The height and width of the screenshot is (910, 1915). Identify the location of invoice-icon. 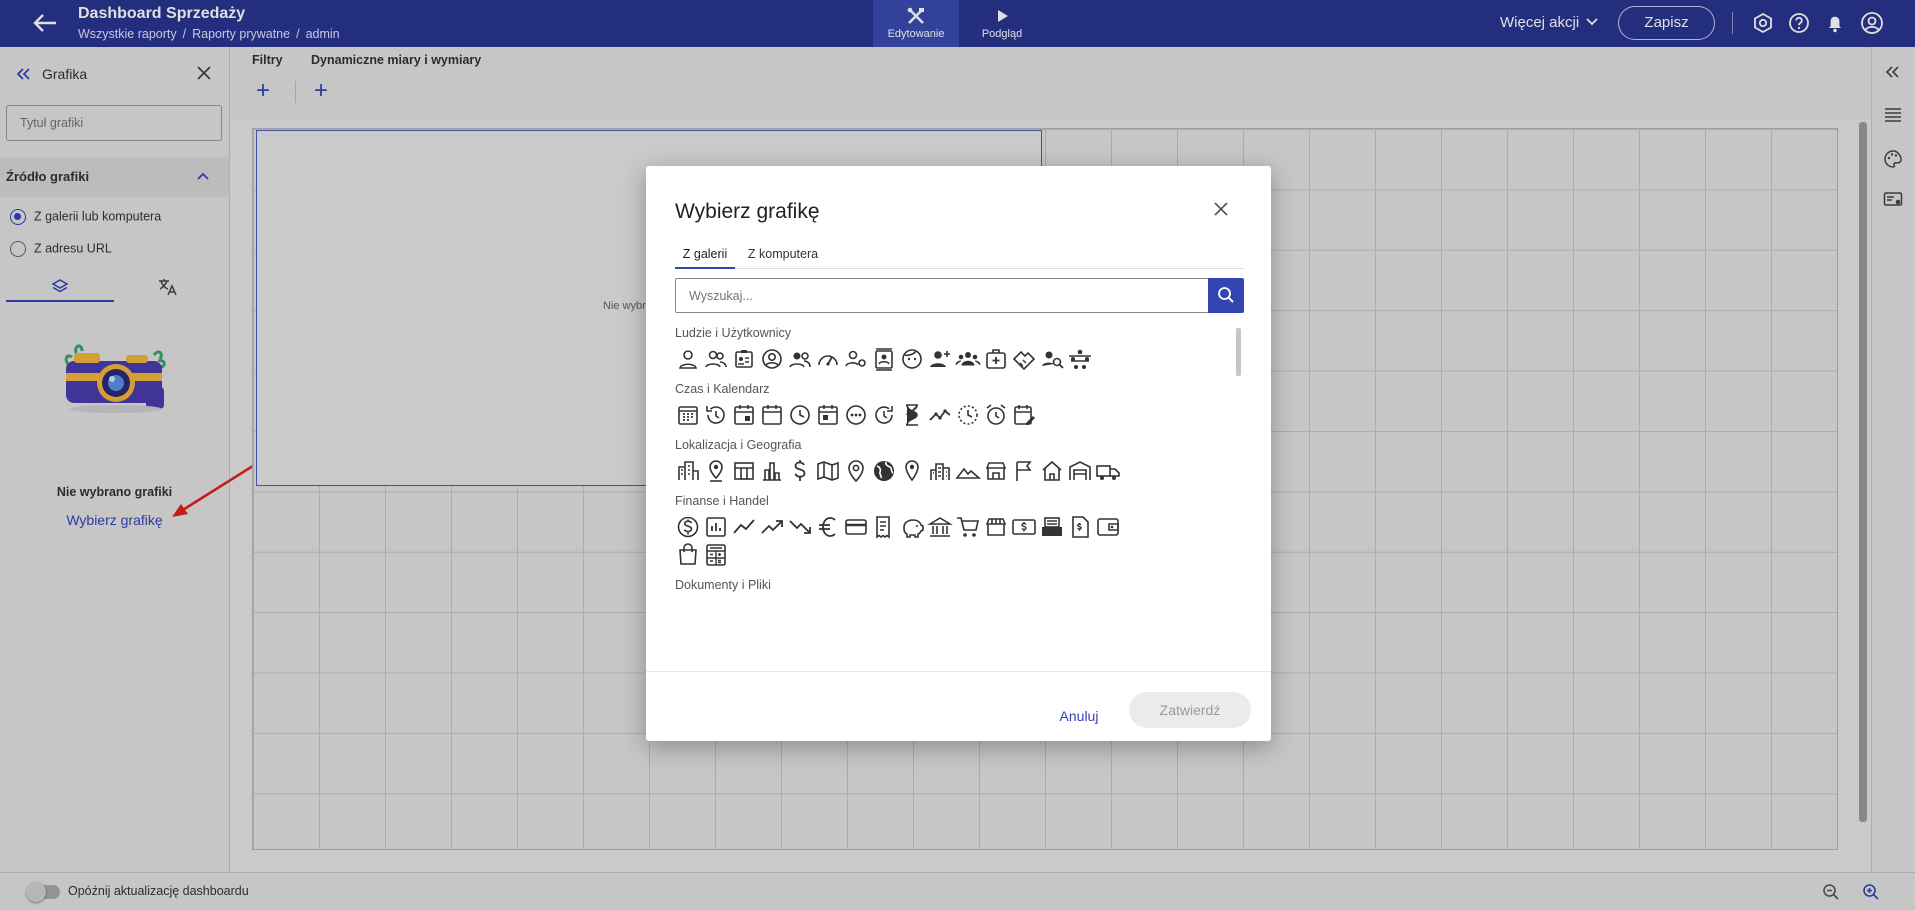
(1081, 528).